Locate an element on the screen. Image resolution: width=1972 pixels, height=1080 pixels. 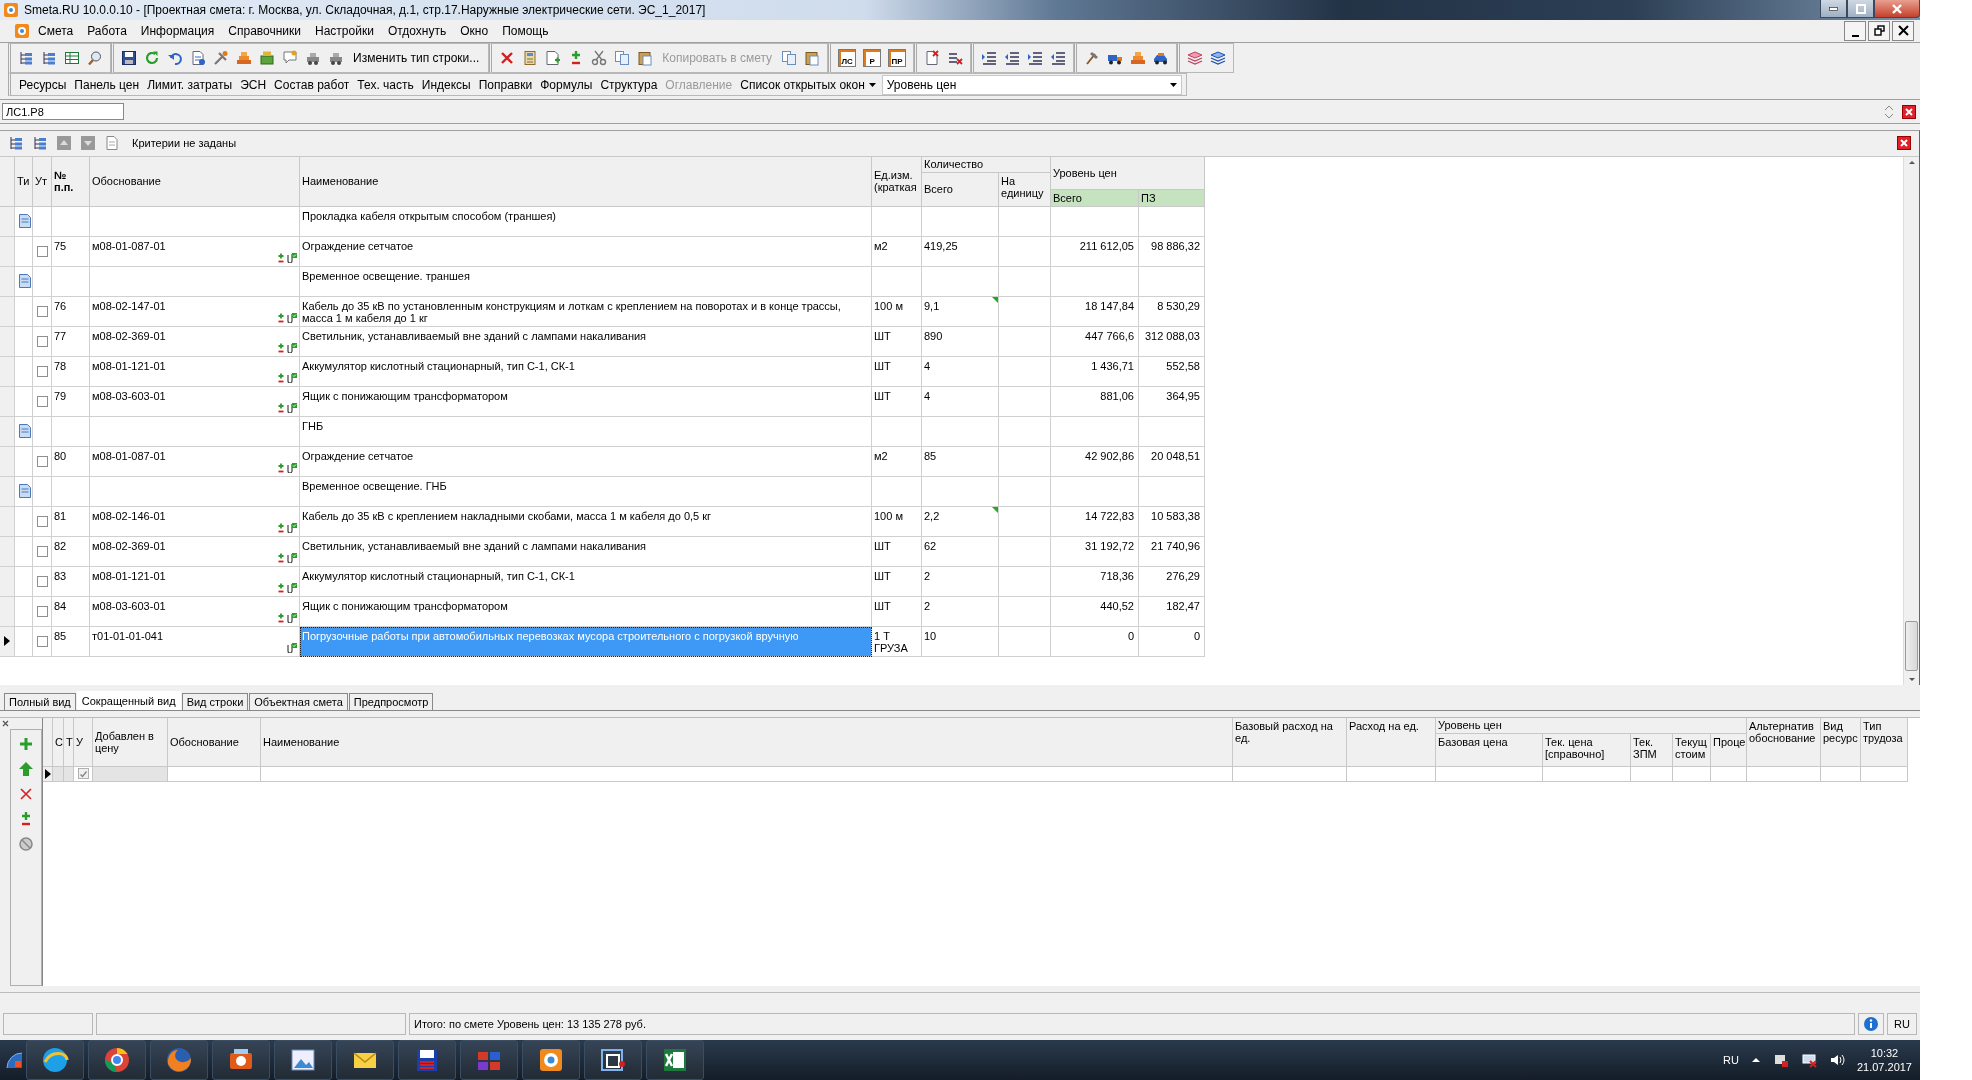
menu-item: Работа is located at coordinates (107, 30).